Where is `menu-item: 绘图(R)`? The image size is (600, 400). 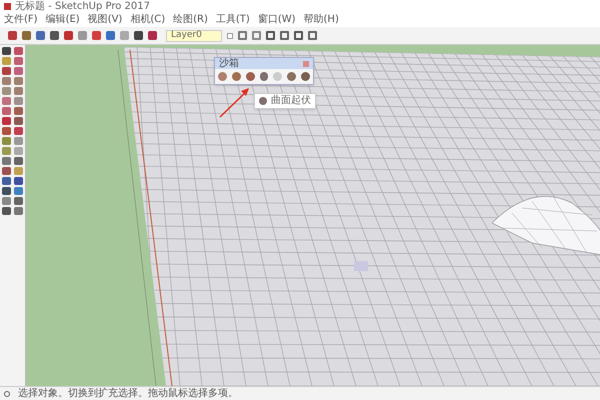 menu-item: 绘图(R) is located at coordinates (190, 20).